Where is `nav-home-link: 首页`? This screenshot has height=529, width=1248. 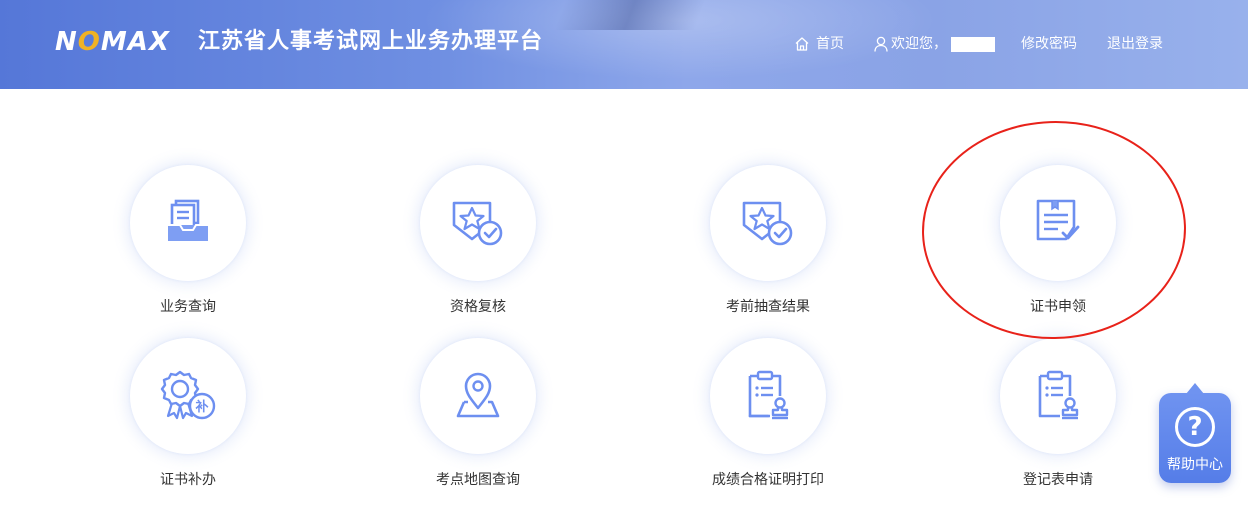
nav-home-link: 首页 is located at coordinates (819, 44).